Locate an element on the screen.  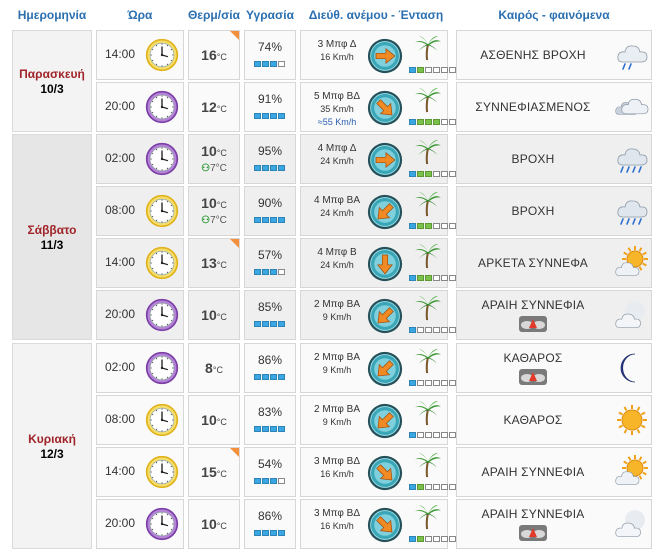
wind-speed: 24 Km/h is located at coordinates (337, 161).